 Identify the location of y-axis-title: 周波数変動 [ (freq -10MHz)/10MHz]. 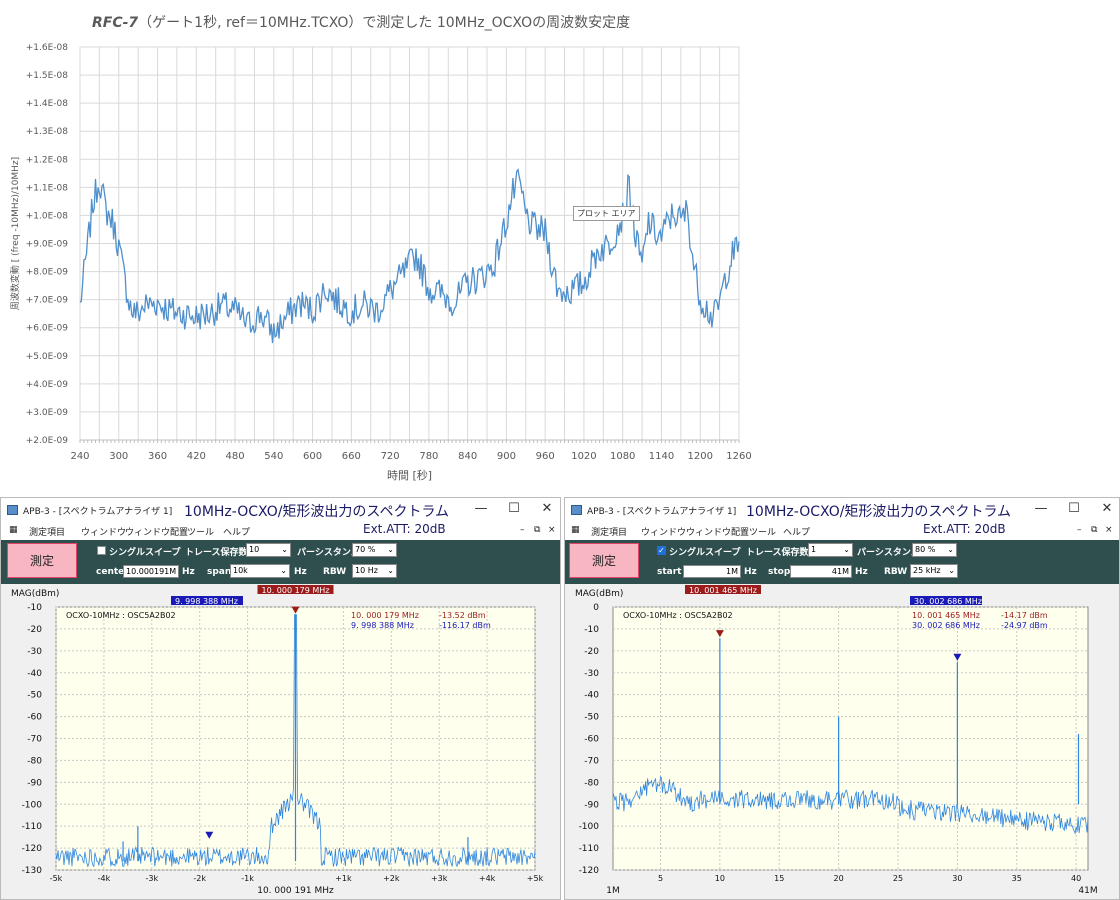
(15, 233).